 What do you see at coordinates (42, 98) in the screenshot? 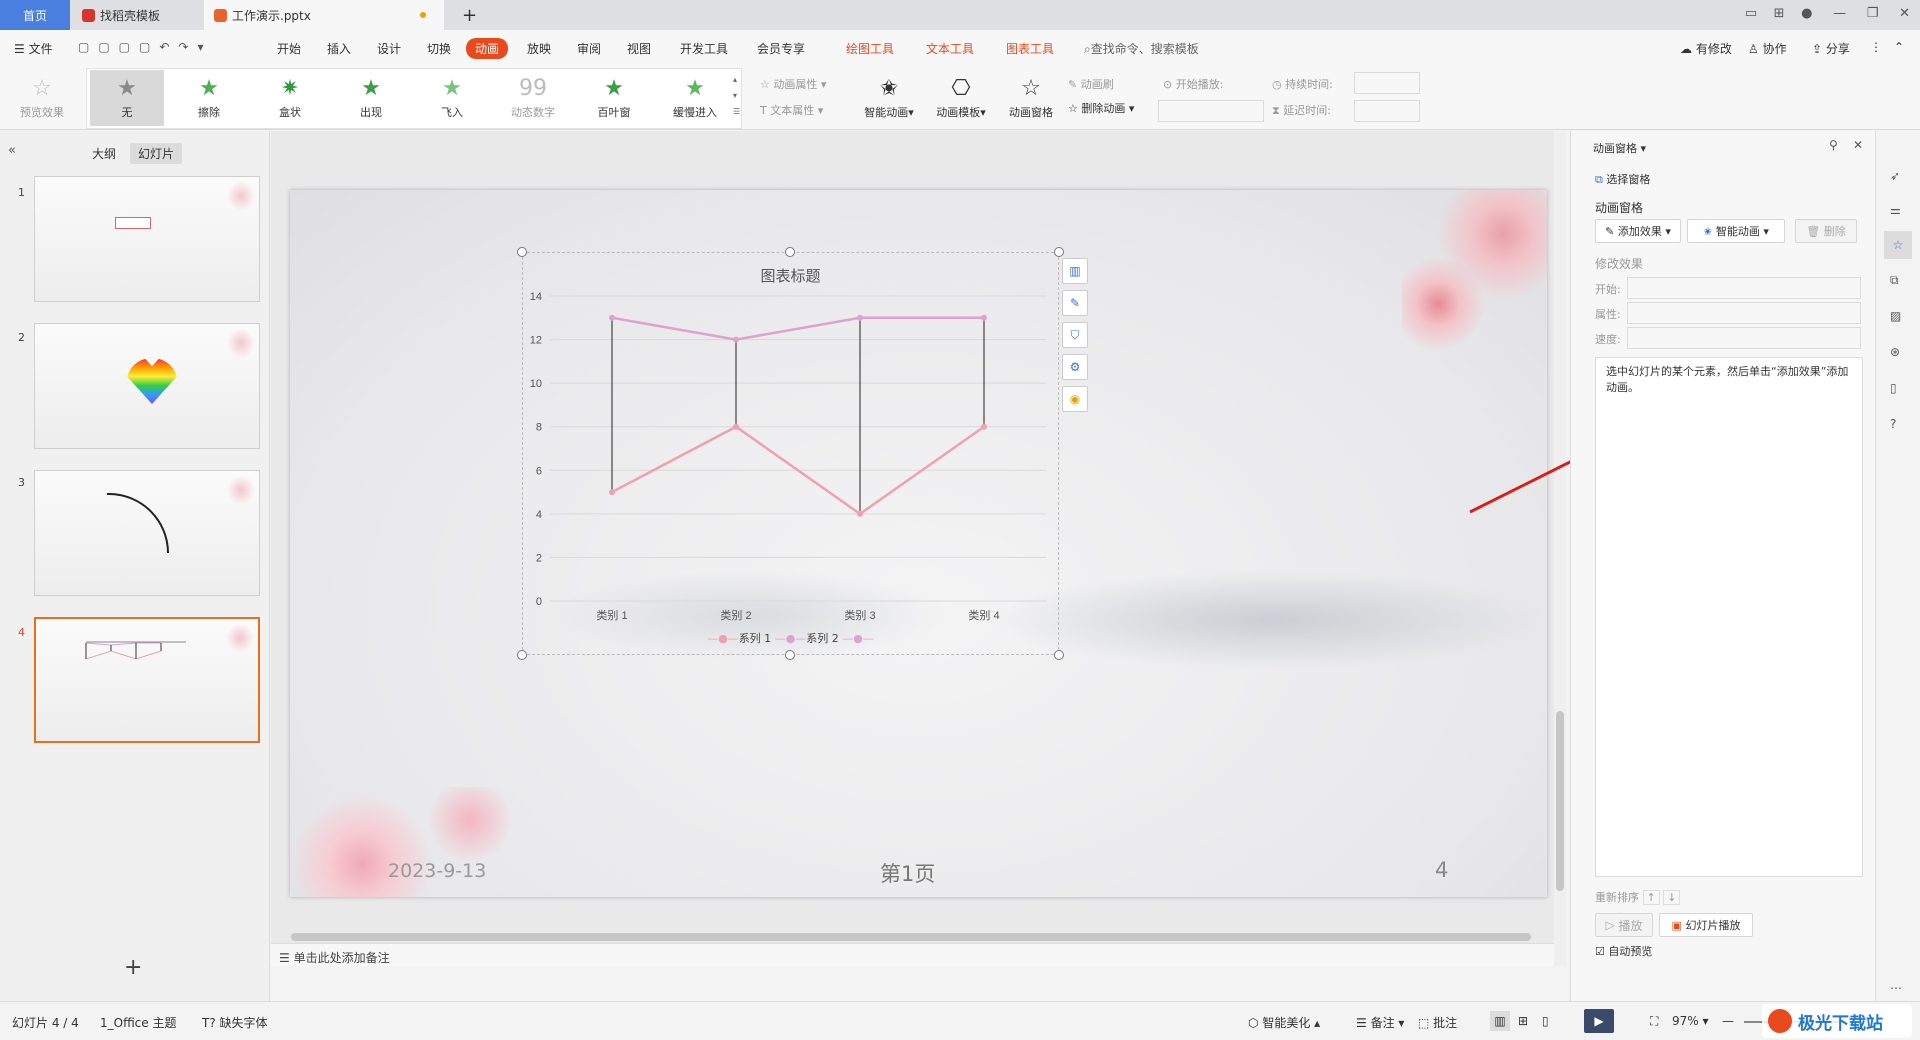
I see `preview-effect-button: ☆ 预览效果` at bounding box center [42, 98].